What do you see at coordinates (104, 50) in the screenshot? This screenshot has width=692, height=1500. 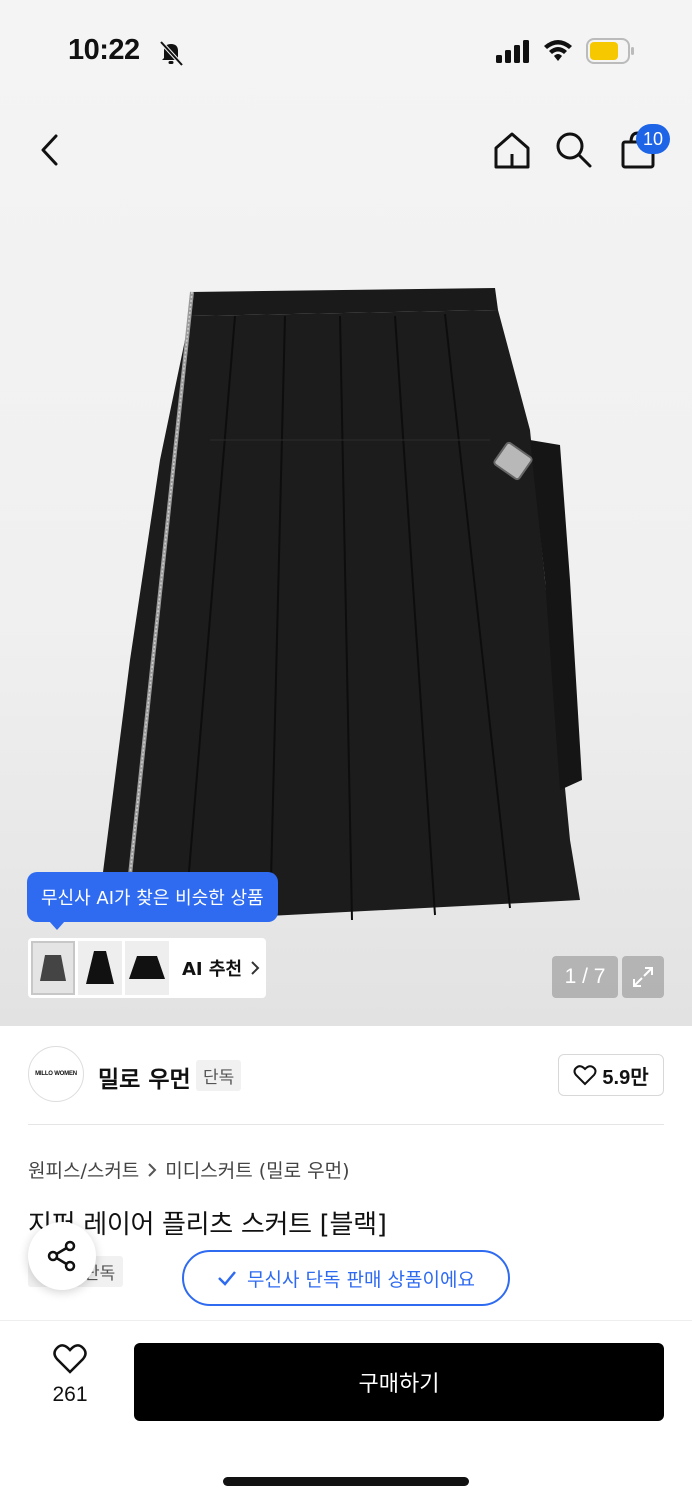 I see `status-time: 10:22` at bounding box center [104, 50].